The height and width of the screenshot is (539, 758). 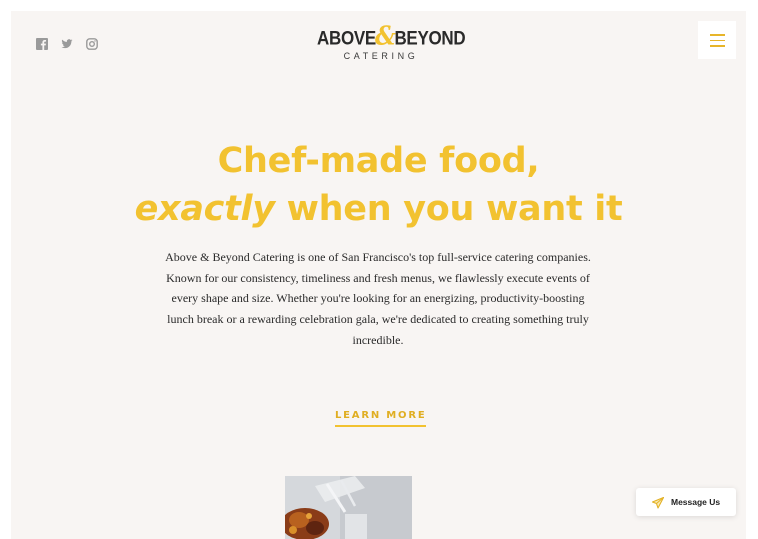 I want to click on paper-plane-icon, so click(x=658, y=502).